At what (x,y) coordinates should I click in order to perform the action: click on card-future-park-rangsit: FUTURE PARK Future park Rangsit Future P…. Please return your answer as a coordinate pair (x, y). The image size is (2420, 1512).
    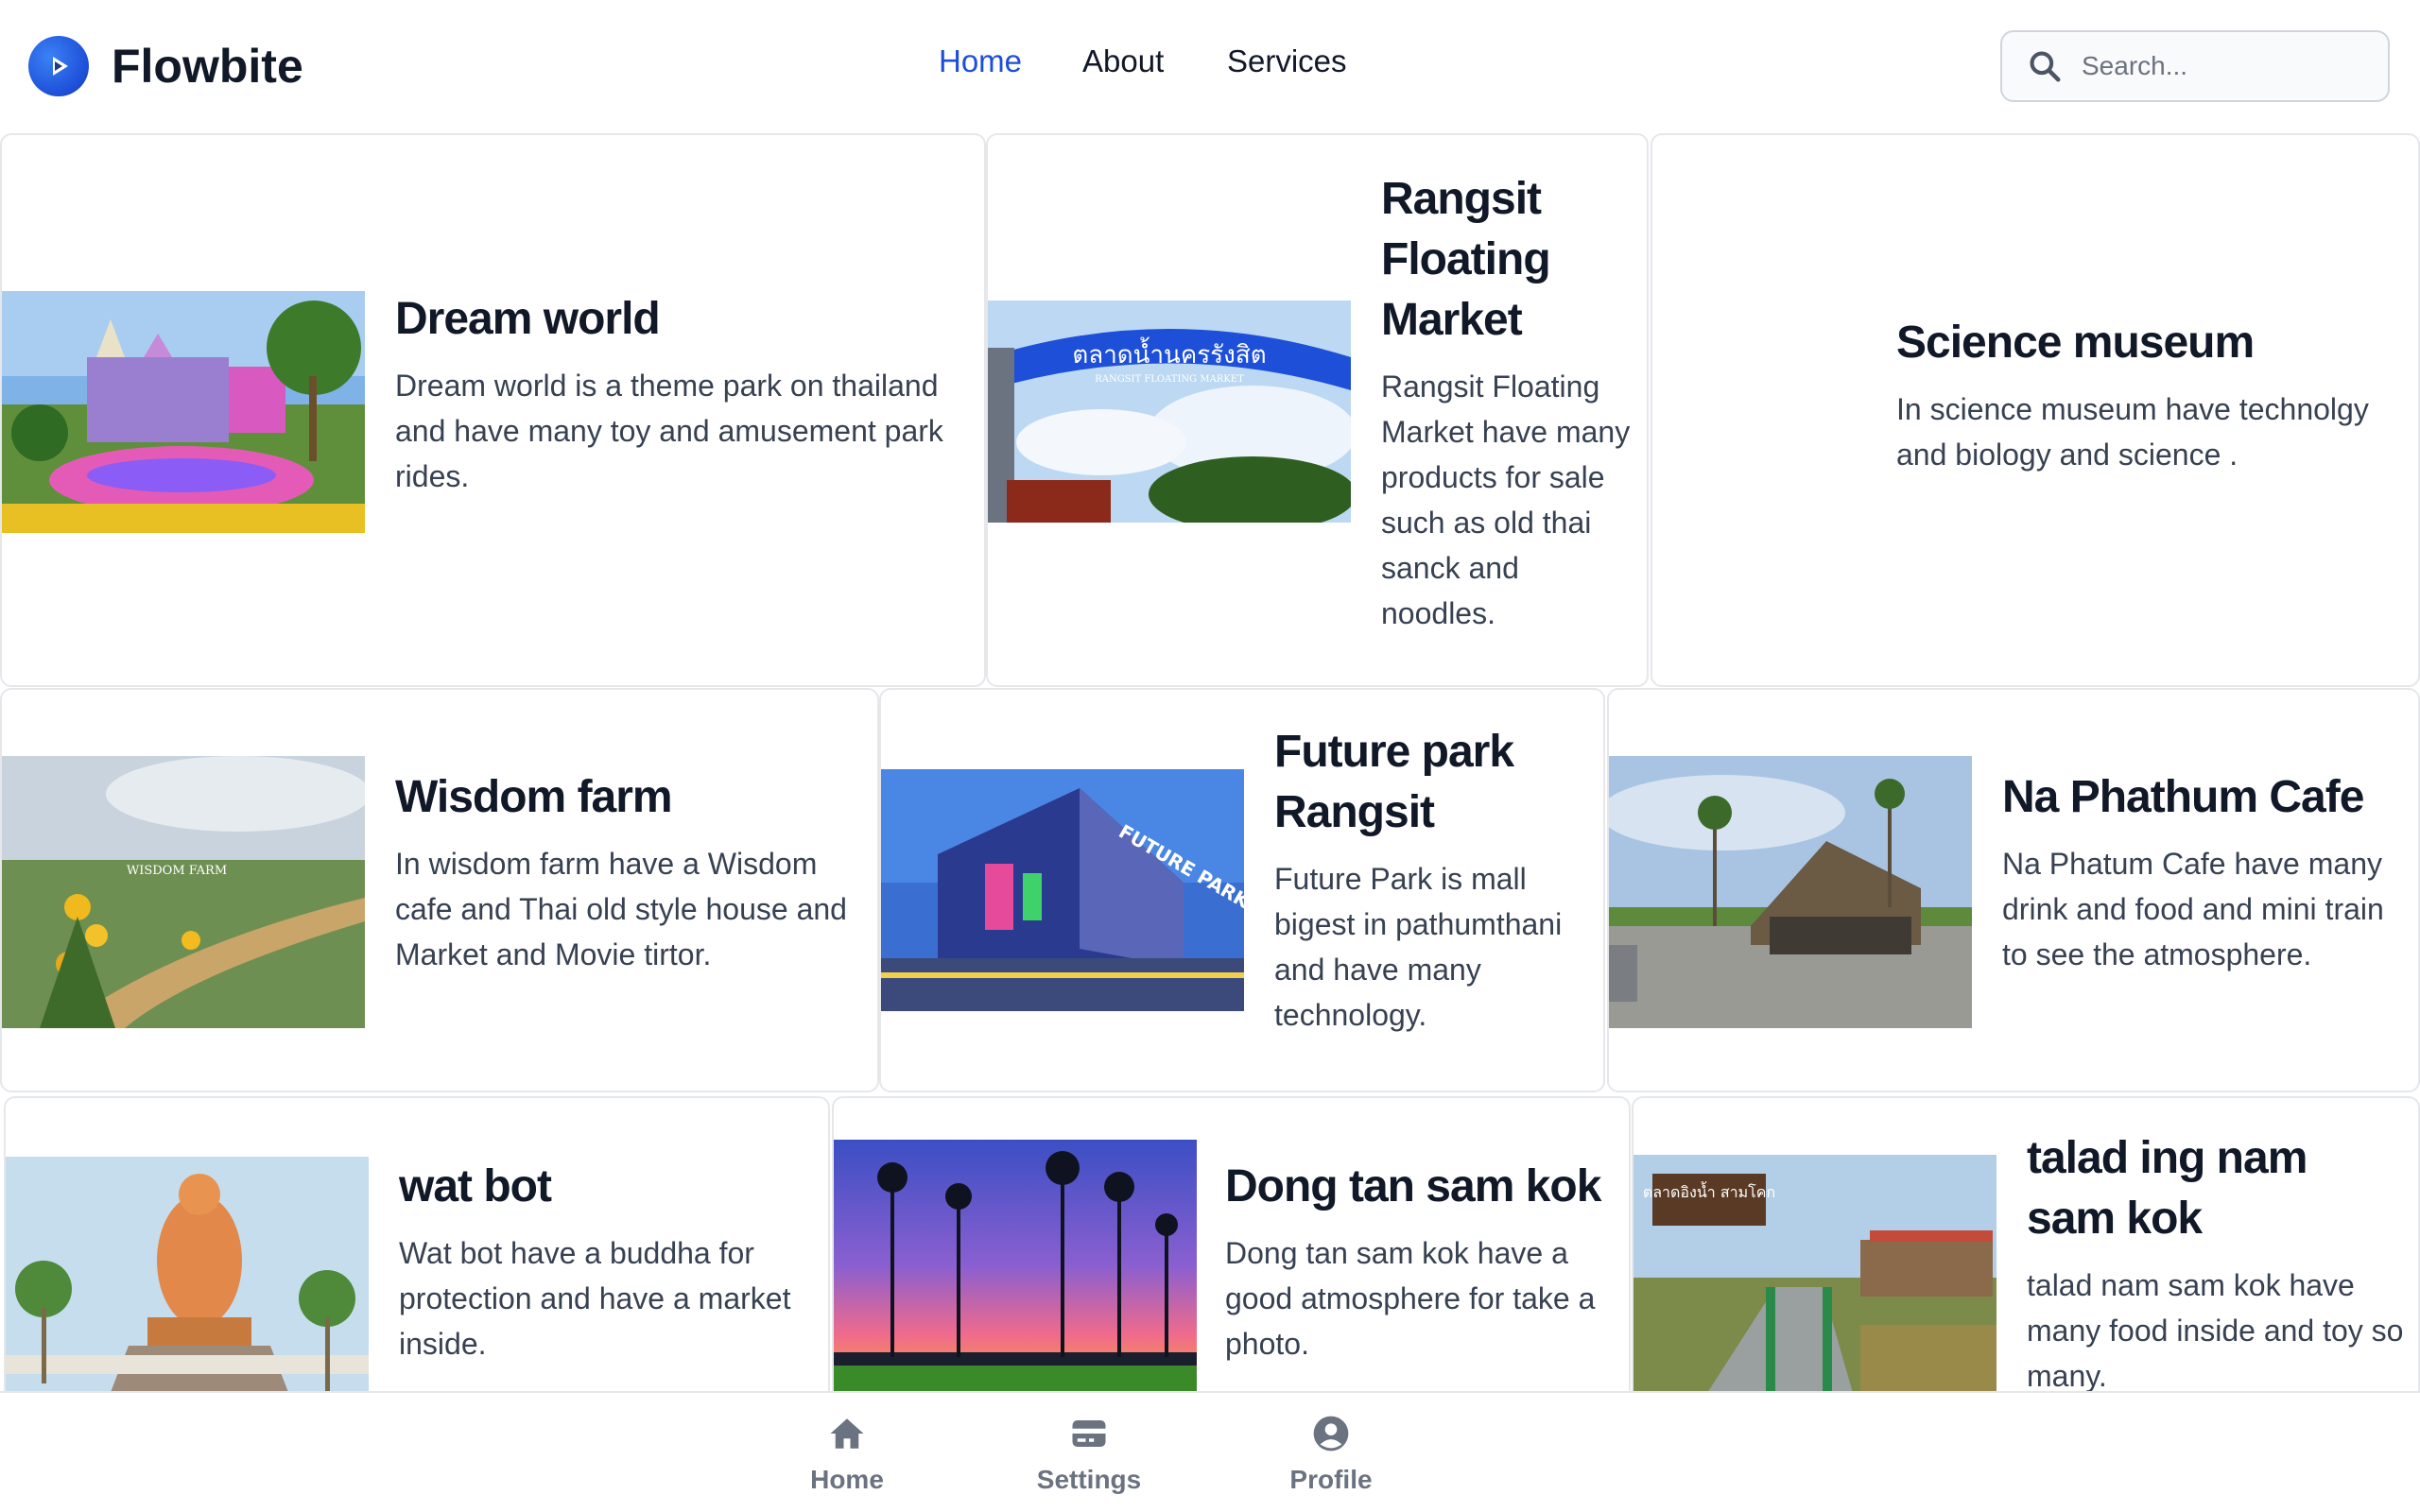
    Looking at the image, I should click on (1242, 890).